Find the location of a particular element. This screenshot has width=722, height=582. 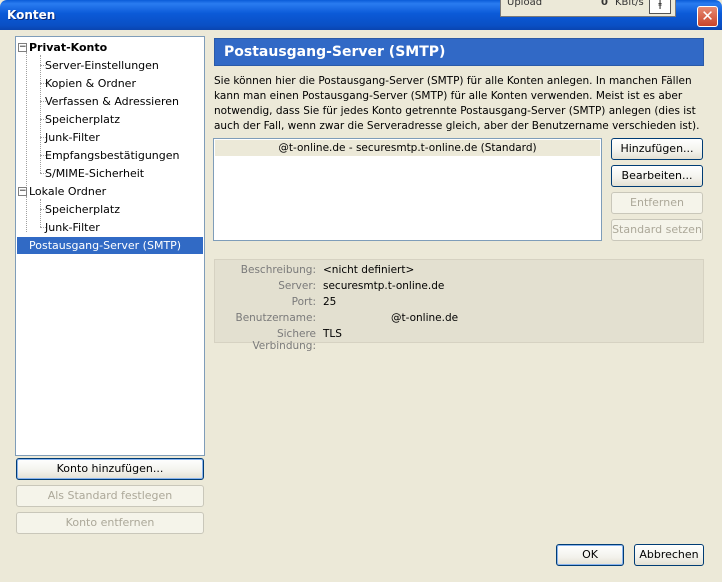

tree-item-outgoing-server: Postausgang-Server (SMTP) is located at coordinates (110, 245).